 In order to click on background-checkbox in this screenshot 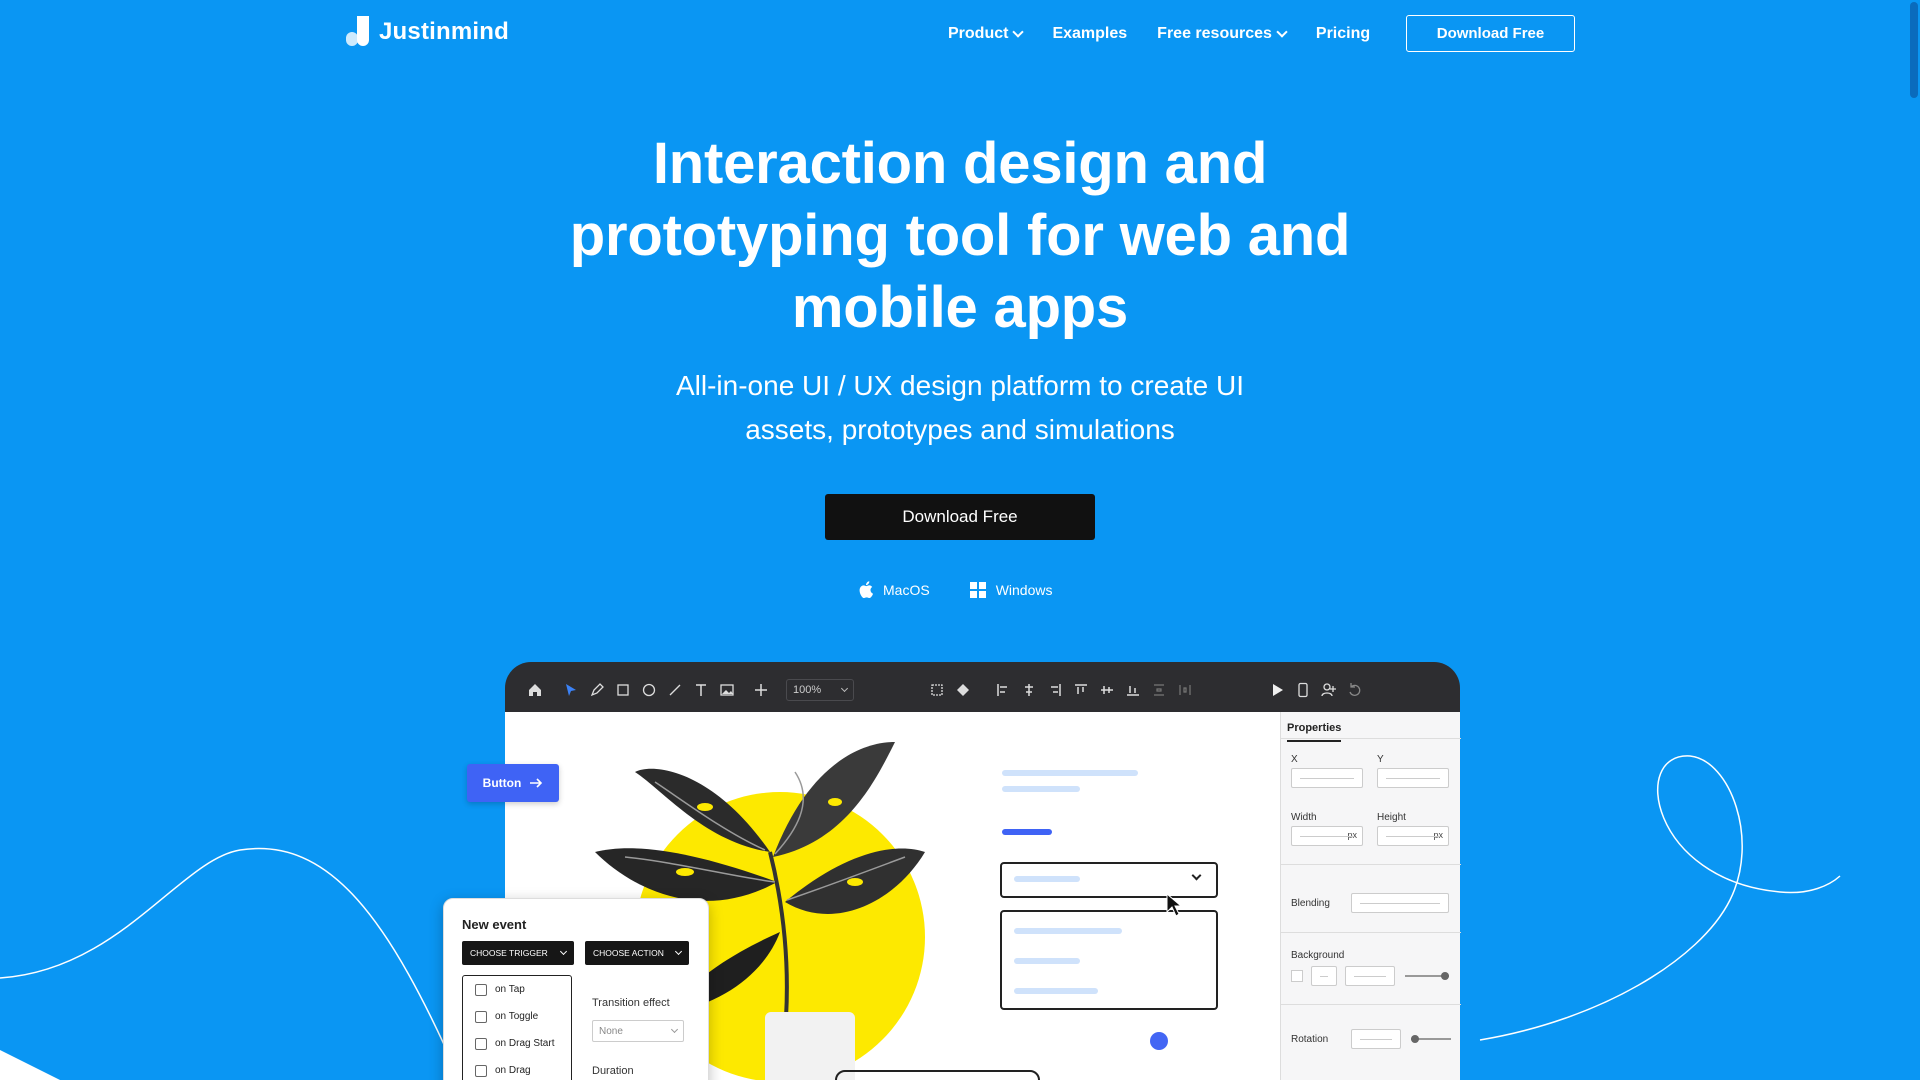, I will do `click(1297, 976)`.